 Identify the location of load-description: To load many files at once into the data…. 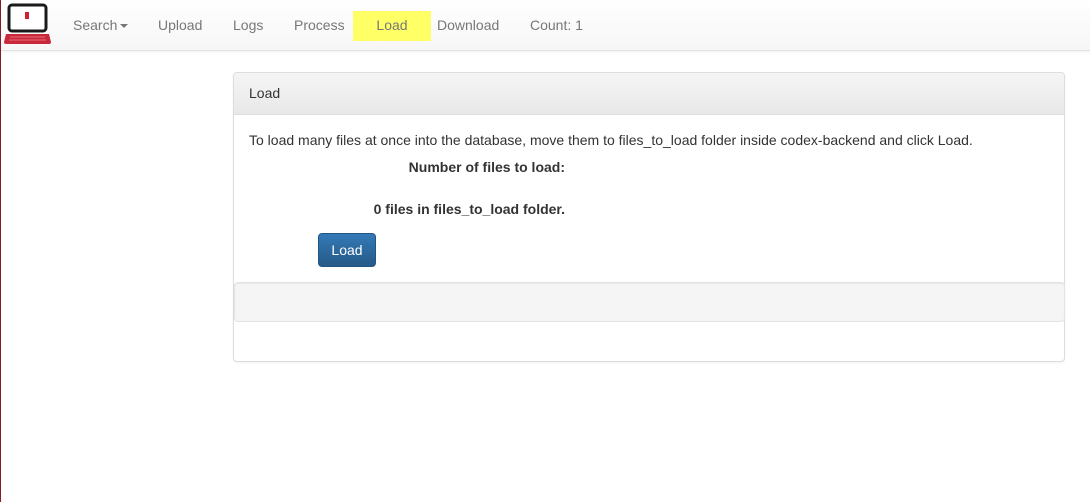
(611, 140).